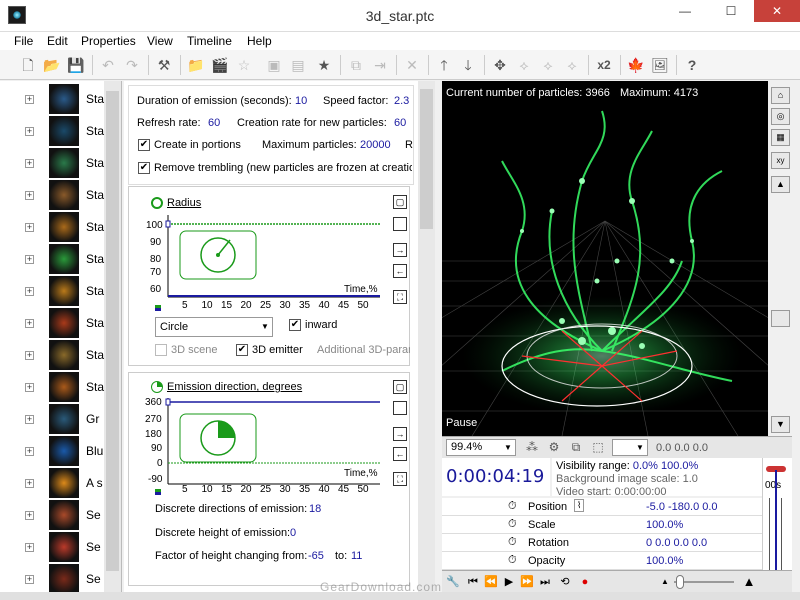  What do you see at coordinates (602, 543) in the screenshot?
I see `property-row: ⏱ Rotation 0 0.0 0.0 0.0` at bounding box center [602, 543].